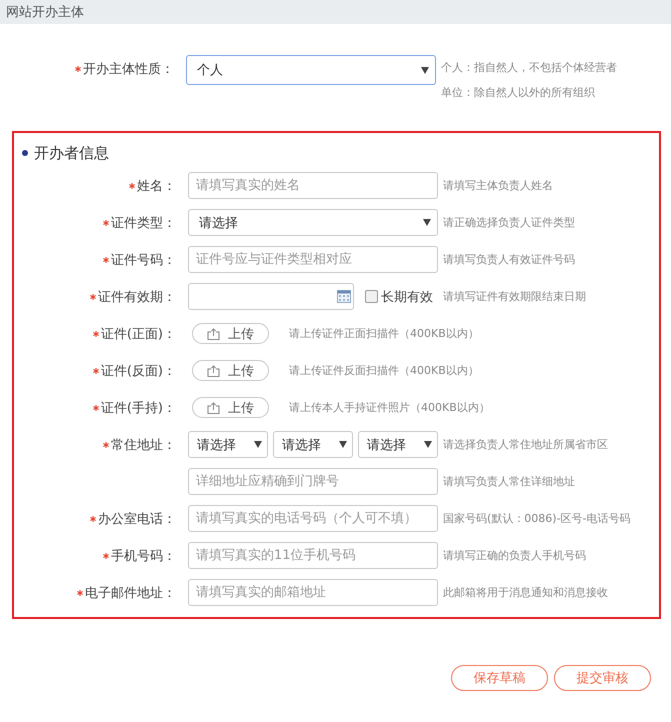  What do you see at coordinates (525, 592) in the screenshot?
I see `hint-text: 此邮箱将用于消息通知和消息接收` at bounding box center [525, 592].